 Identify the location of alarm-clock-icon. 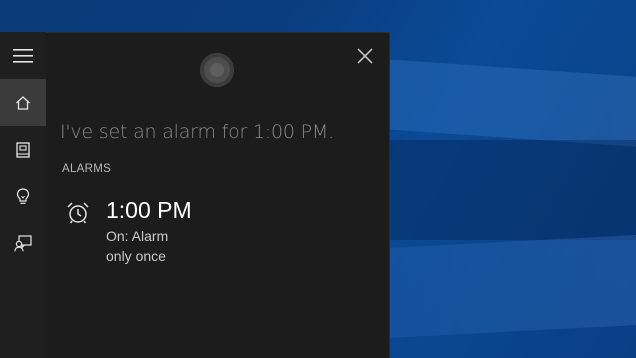
(78, 213).